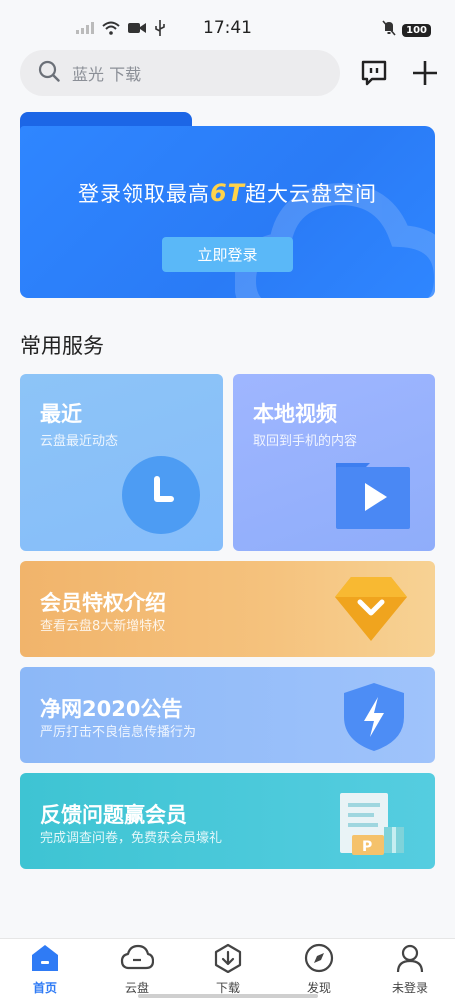  I want to click on local-video-card: 本地视频 取回到手机的内容, so click(334, 462).